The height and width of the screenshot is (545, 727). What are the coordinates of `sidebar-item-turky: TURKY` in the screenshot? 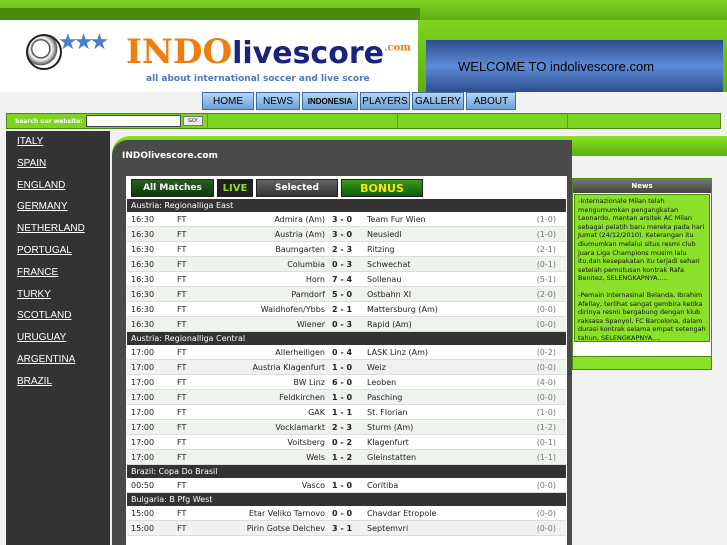 It's located at (58, 295).